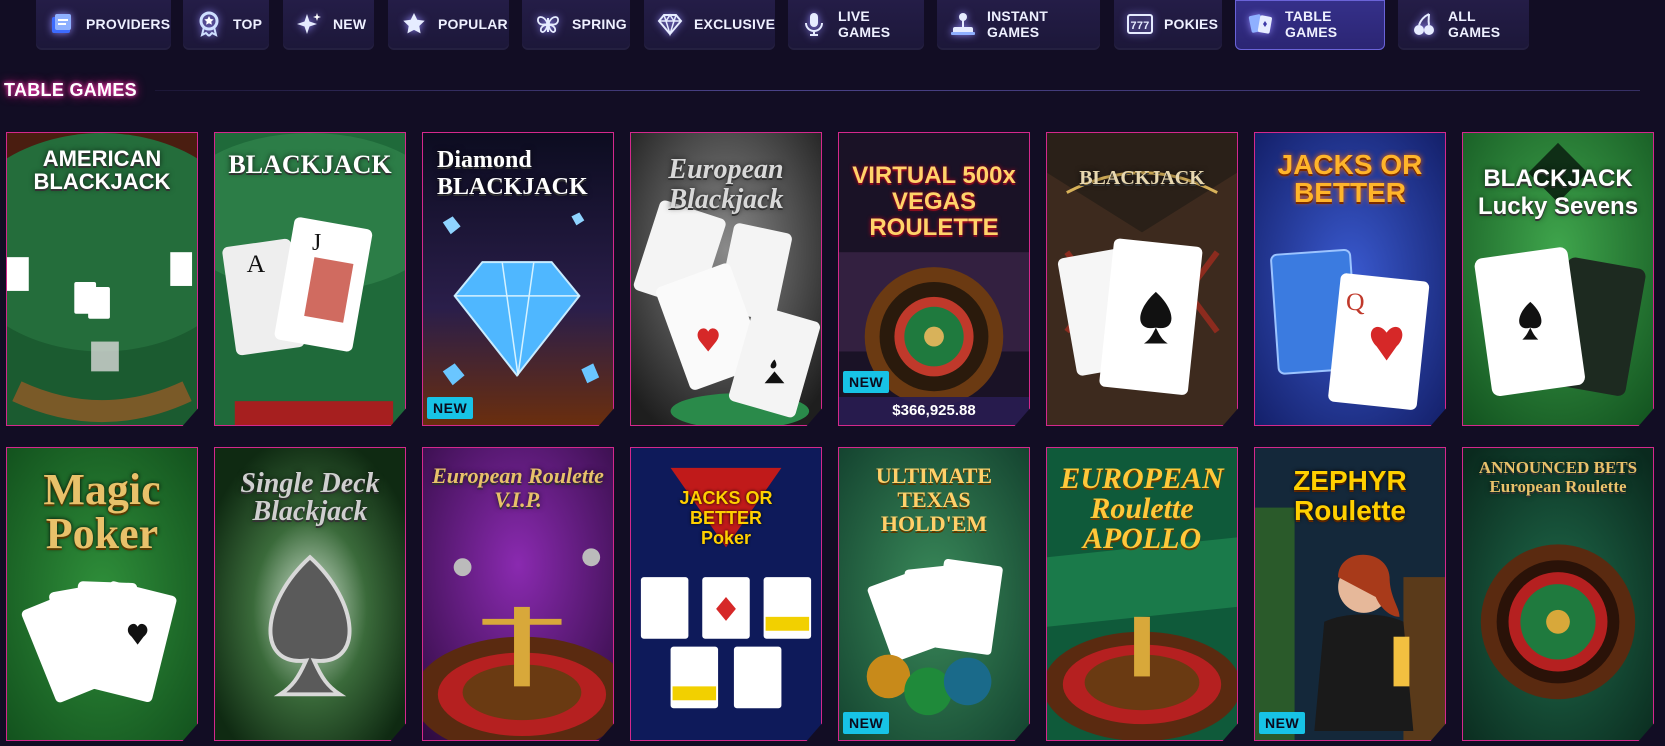 Image resolution: width=1665 pixels, height=746 pixels. Describe the element at coordinates (1350, 178) in the screenshot. I see `game-title: JACKS OR BETTER` at that location.